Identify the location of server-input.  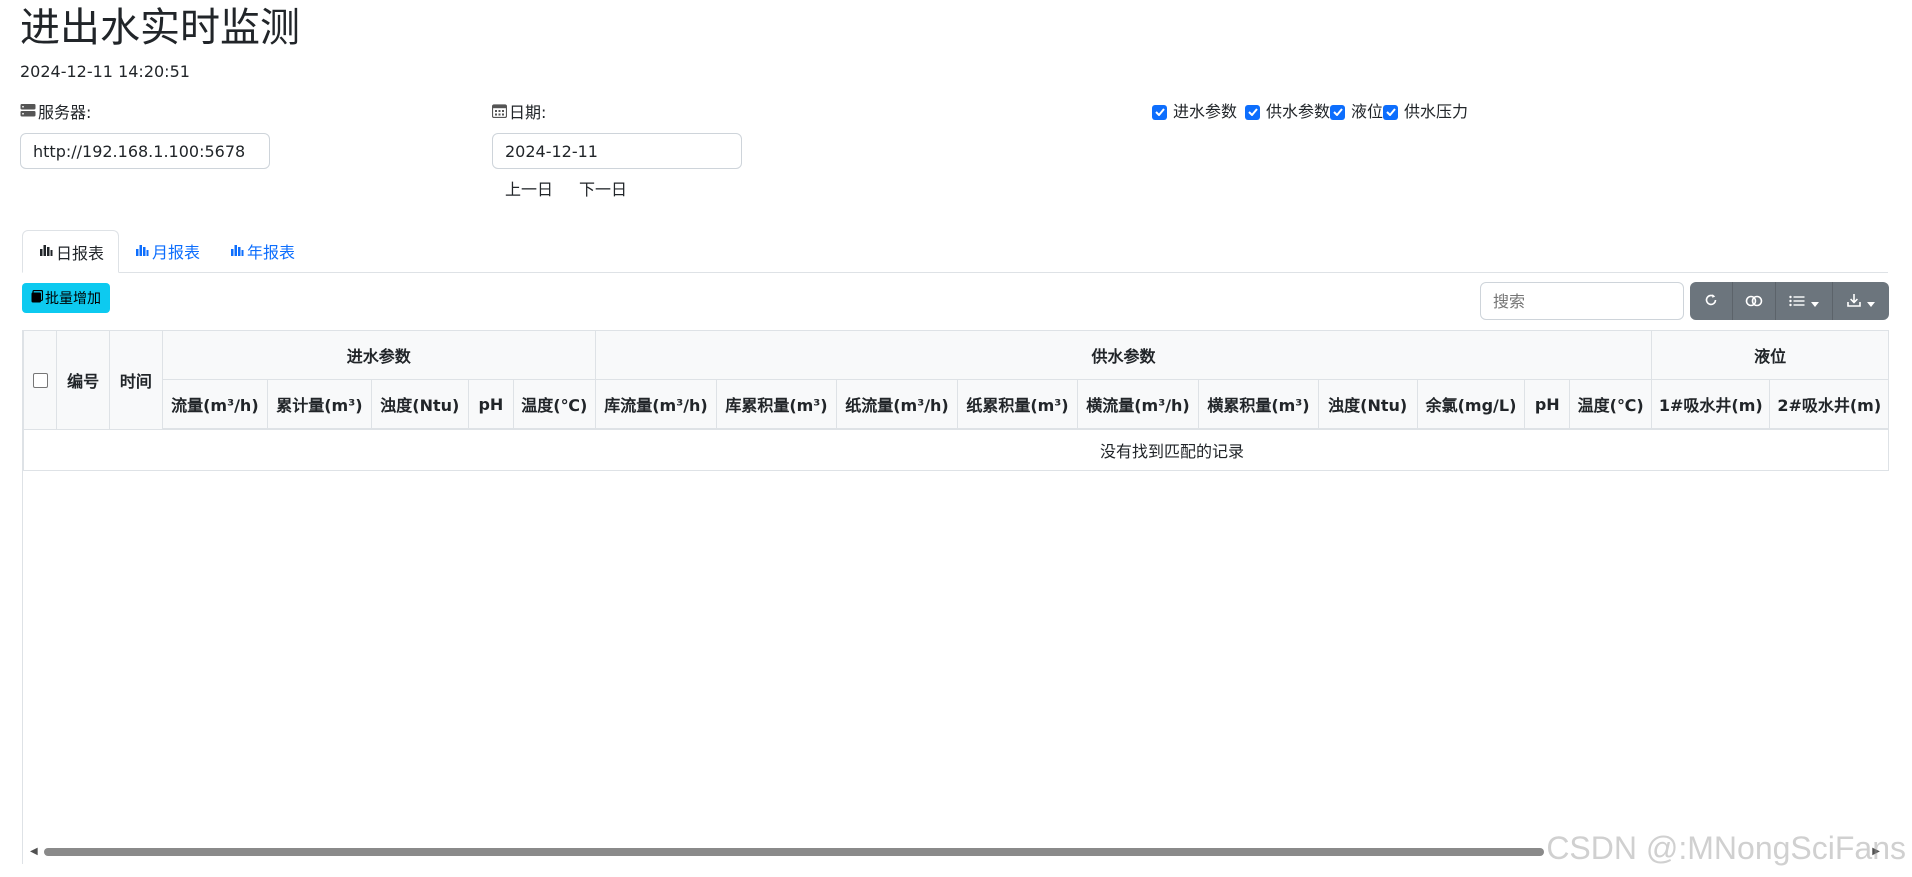
(145, 151).